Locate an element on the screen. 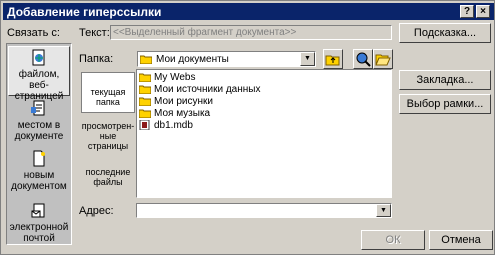  link-type-new-document: новым документом is located at coordinates (39, 170).